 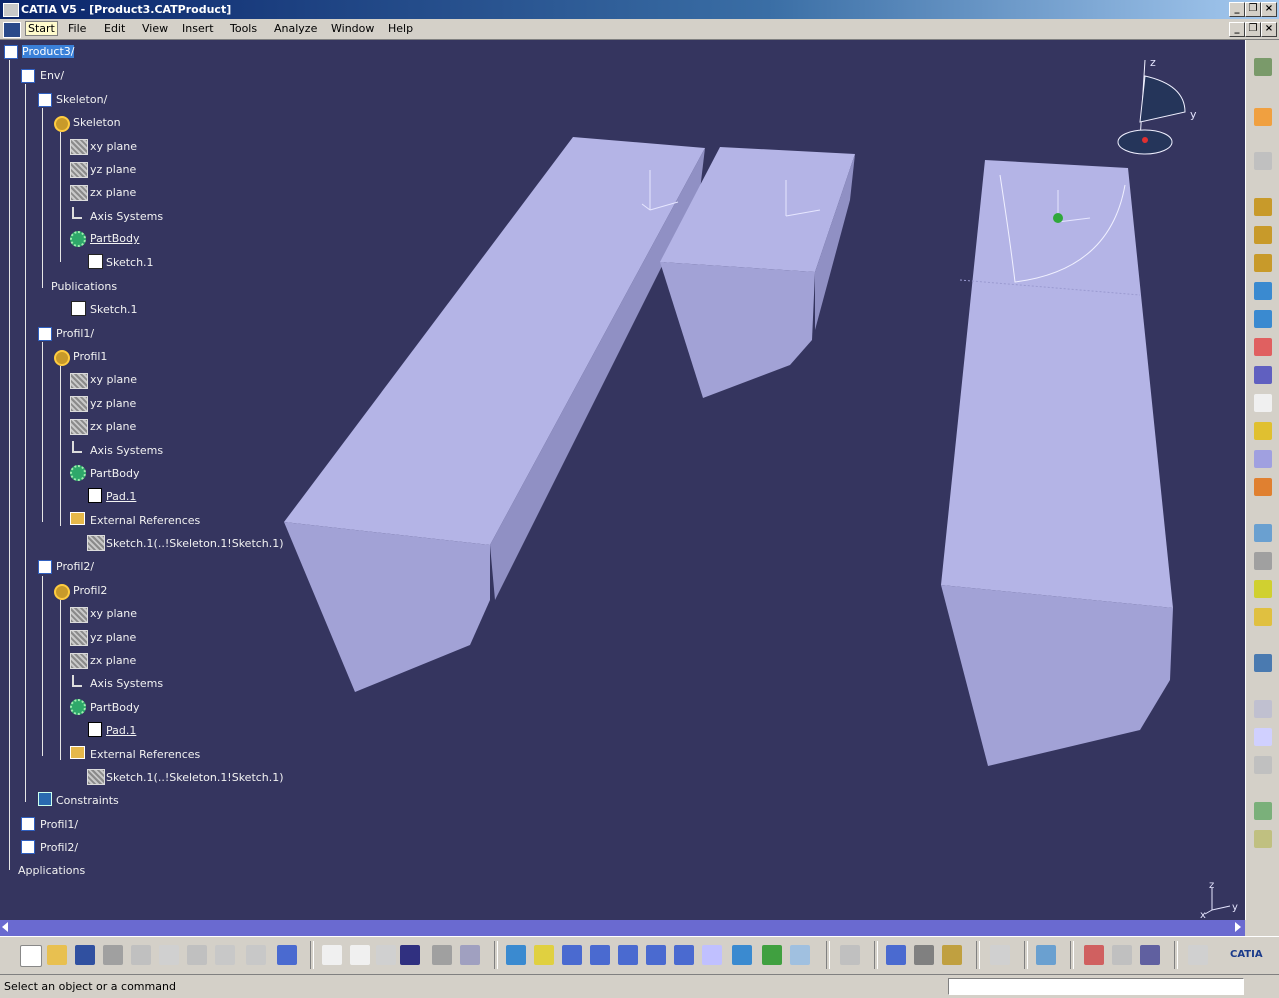 I want to click on isometric-view-icon, so click(x=712, y=955).